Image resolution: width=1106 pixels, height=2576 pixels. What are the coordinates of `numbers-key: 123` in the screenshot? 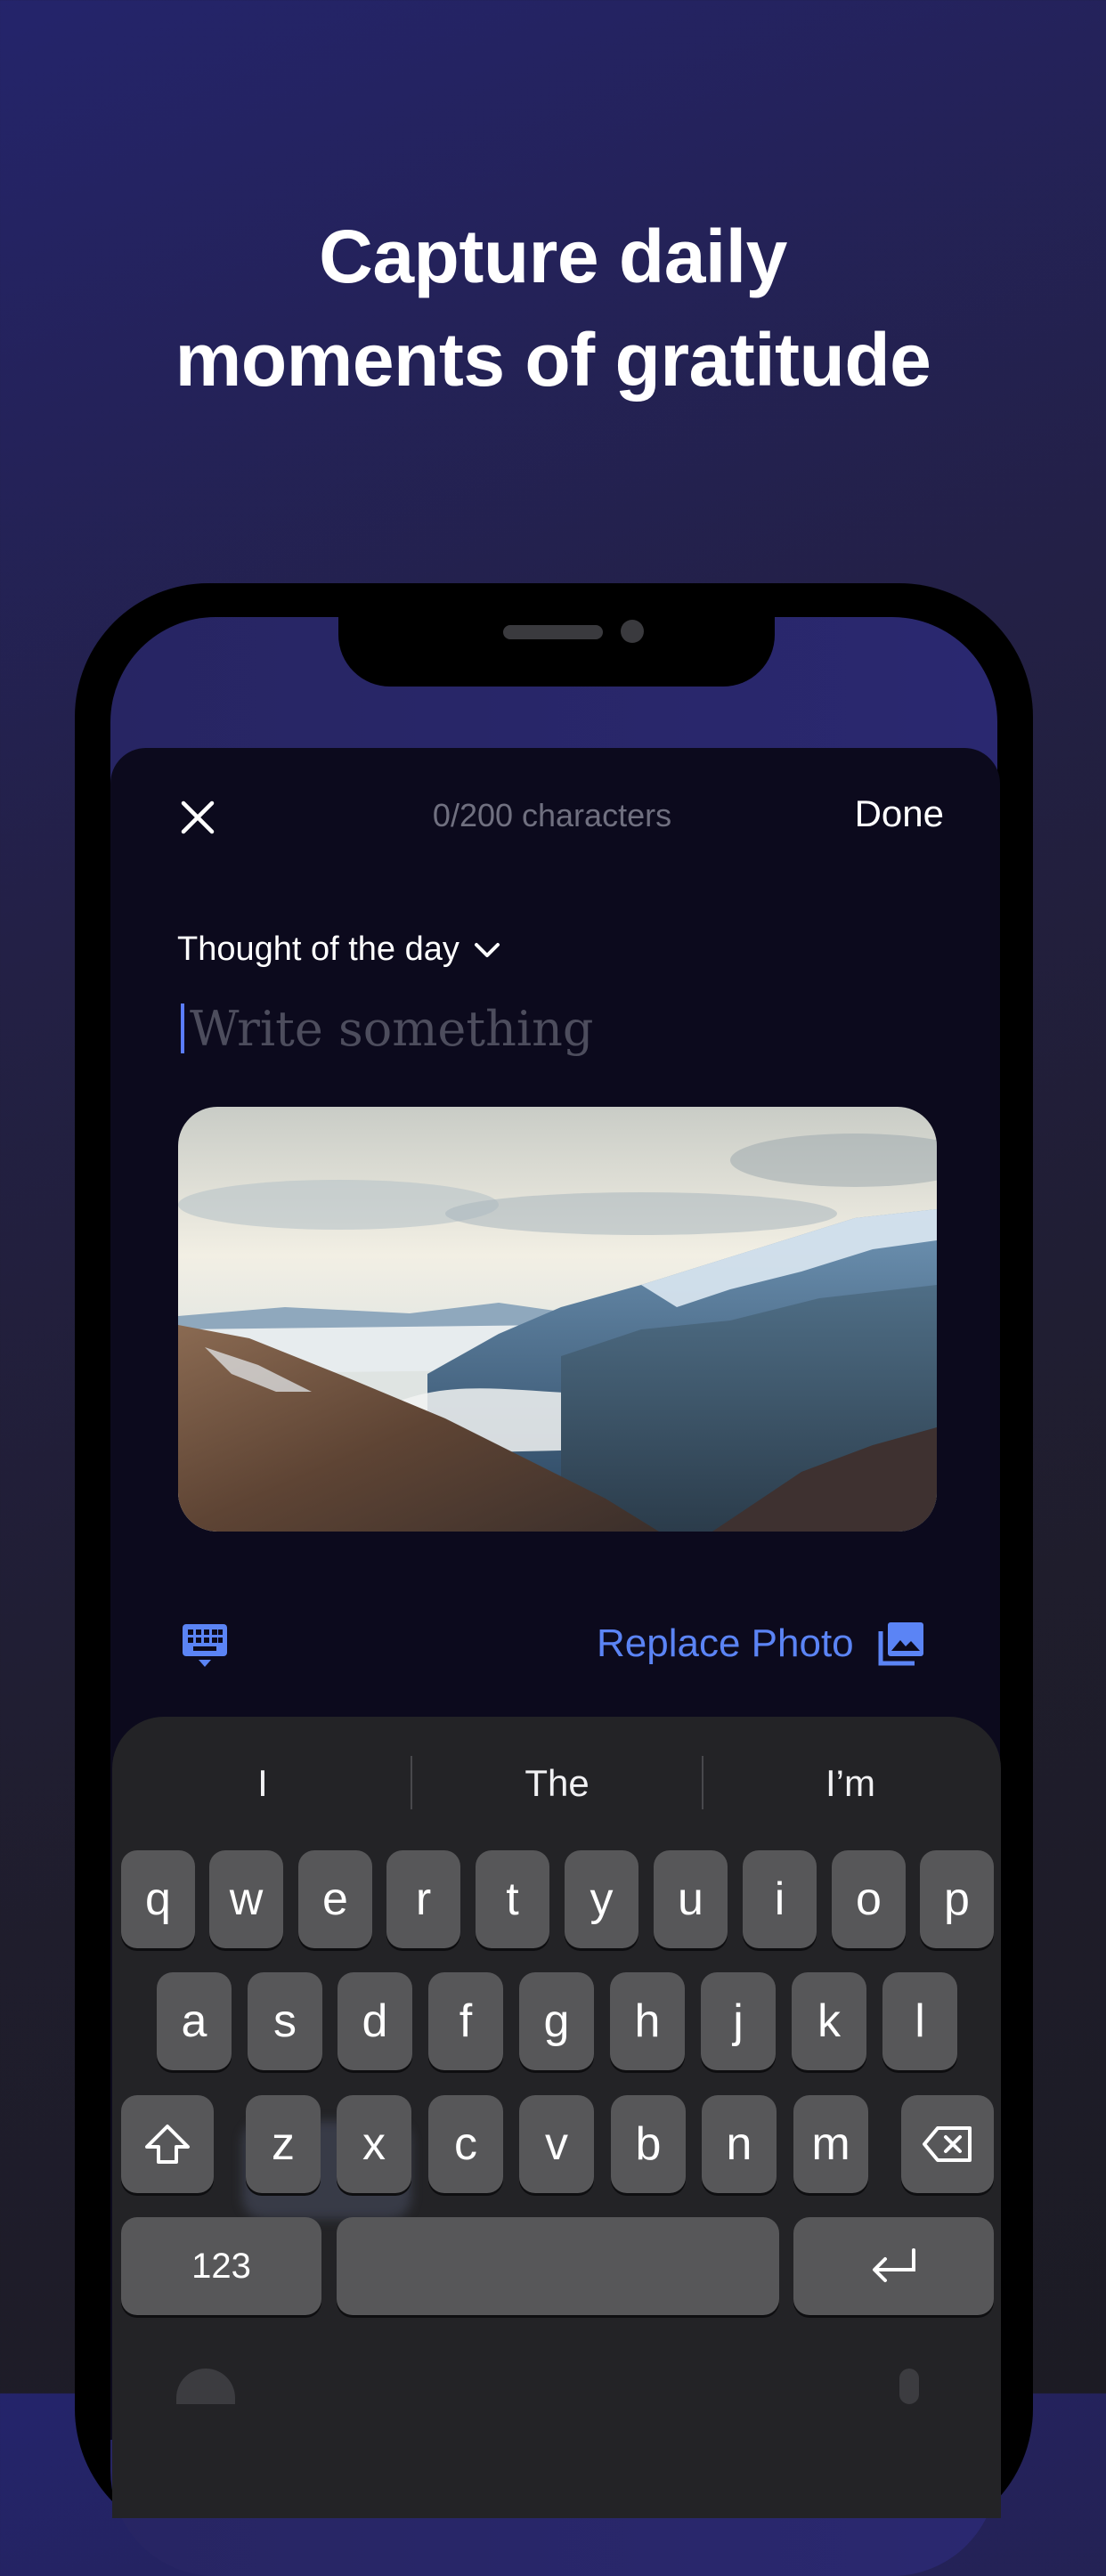 It's located at (221, 2266).